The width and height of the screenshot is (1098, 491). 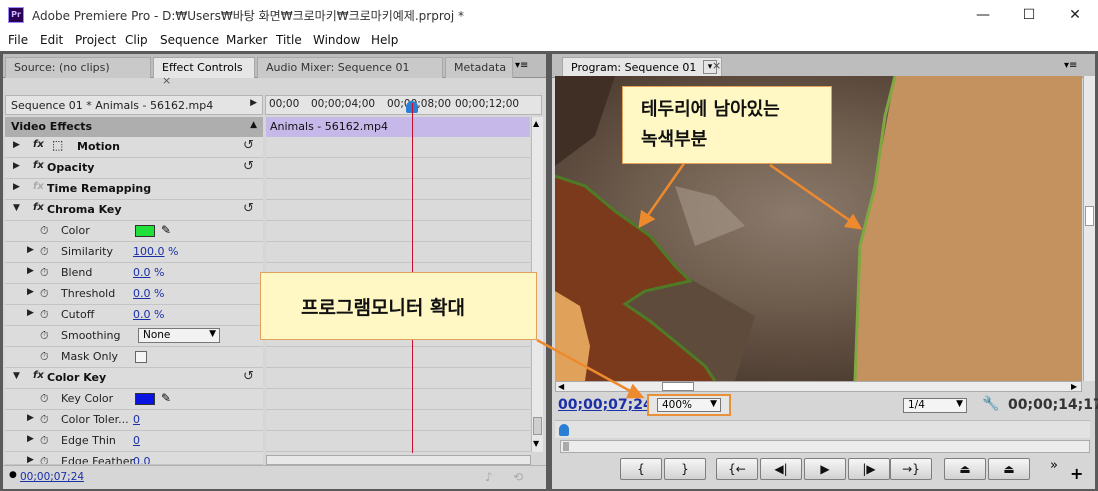 I want to click on effect-row-opacity: ▶ fx Opacity ↺, so click(x=134, y=168).